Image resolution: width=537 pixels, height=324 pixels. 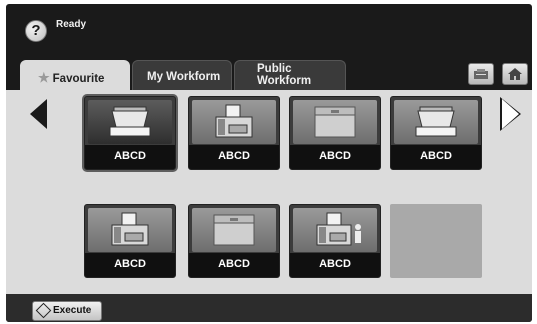 I want to click on status-text: Ready, so click(x=71, y=24).